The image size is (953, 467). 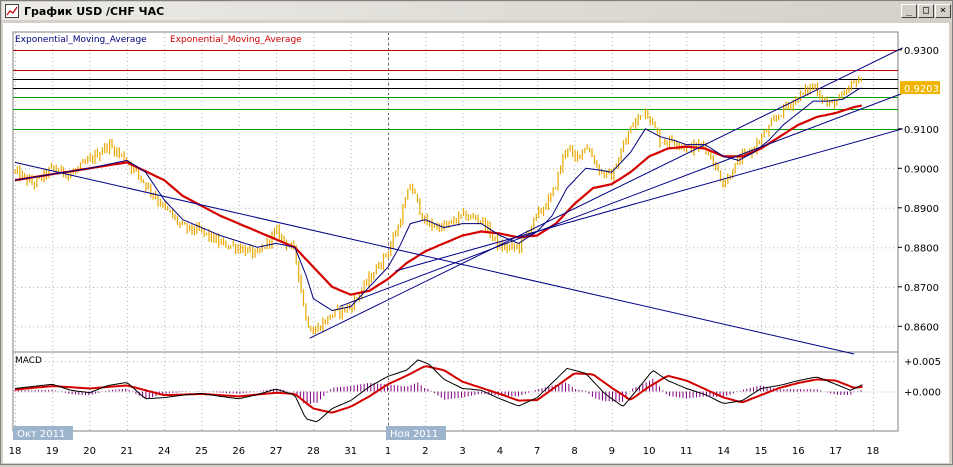 What do you see at coordinates (81, 40) in the screenshot?
I see `ema-fast-label: Exponential_Moving_Average` at bounding box center [81, 40].